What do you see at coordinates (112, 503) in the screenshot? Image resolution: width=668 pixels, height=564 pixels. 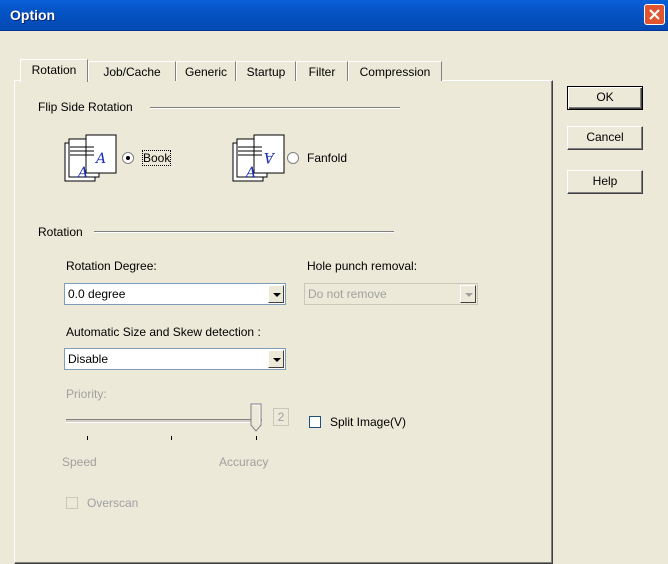 I see `overscan-label: Overscan` at bounding box center [112, 503].